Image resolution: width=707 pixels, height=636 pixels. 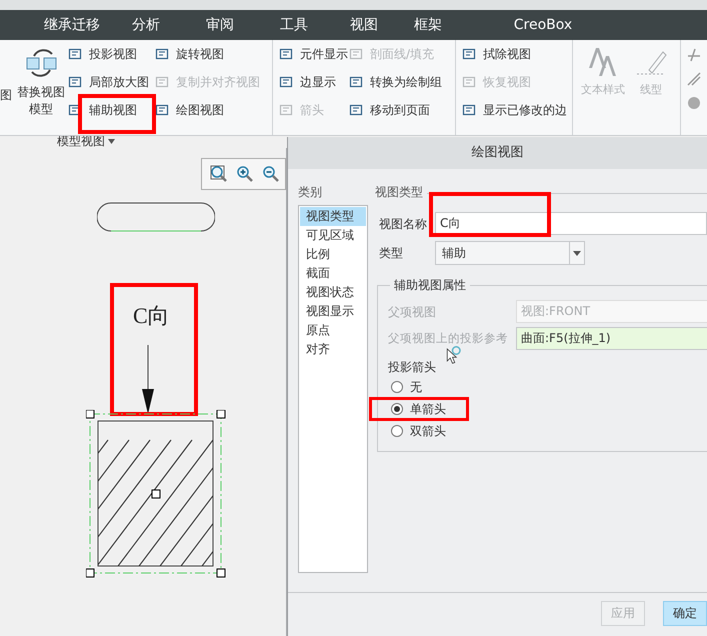 I want to click on replace-model-button: 替换视图 模型, so click(x=41, y=101).